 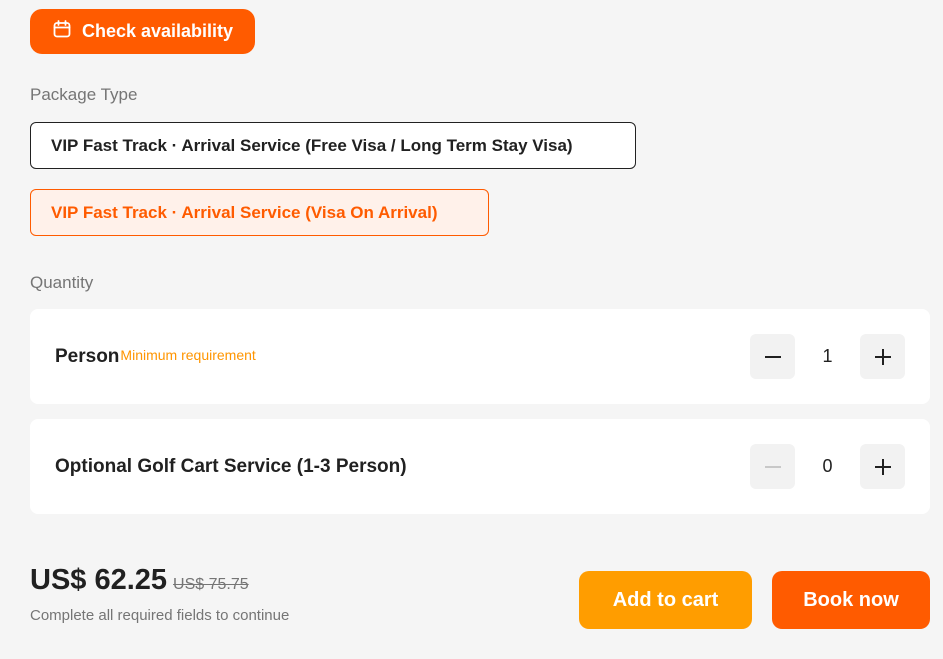 I want to click on check-availability-button: Check availability, so click(x=142, y=31).